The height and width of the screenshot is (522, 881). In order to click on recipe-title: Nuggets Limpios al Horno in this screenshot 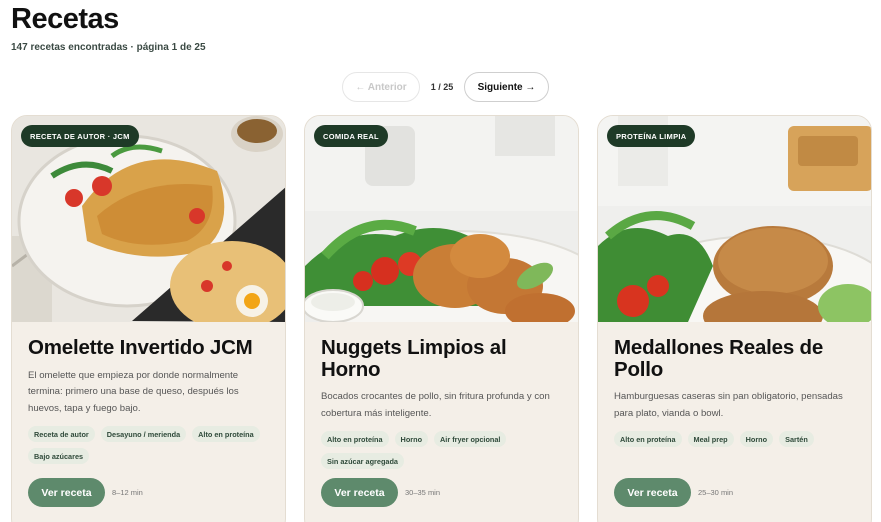, I will do `click(441, 358)`.